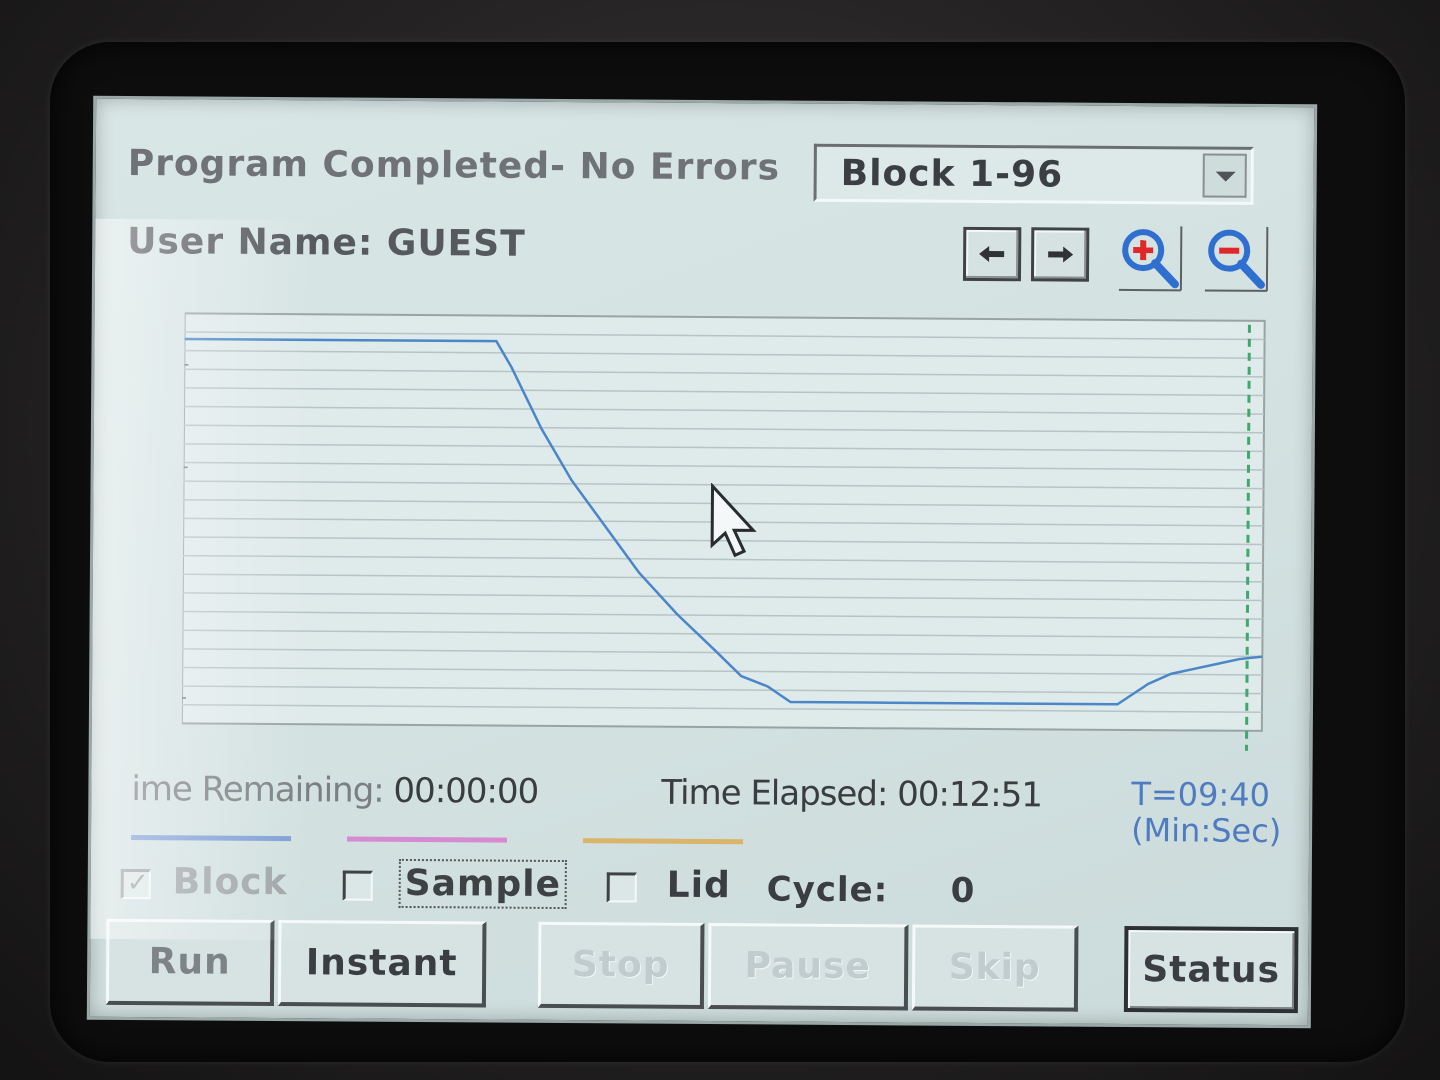 This screenshot has width=1440, height=1080. What do you see at coordinates (952, 174) in the screenshot?
I see `block-select-value: Block 1-96` at bounding box center [952, 174].